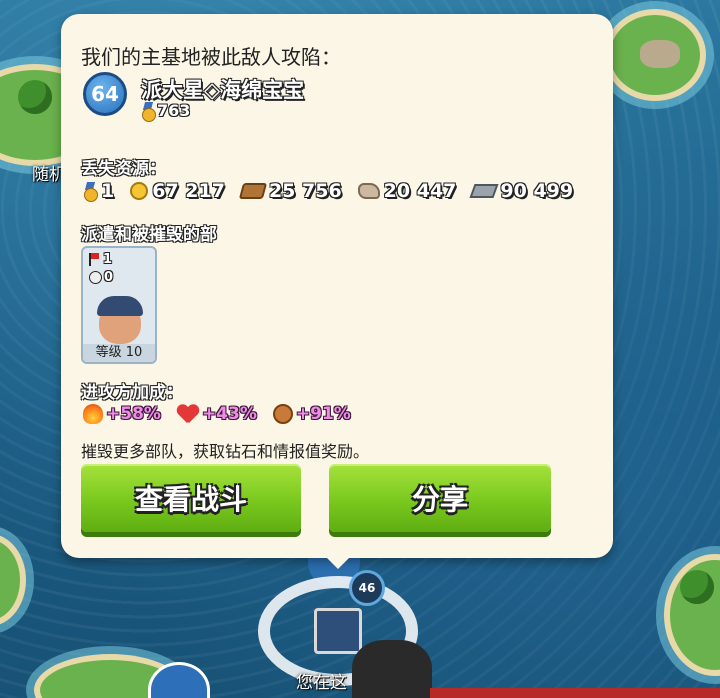  What do you see at coordinates (305, 191) in the screenshot?
I see `resource-value: 25 756` at bounding box center [305, 191].